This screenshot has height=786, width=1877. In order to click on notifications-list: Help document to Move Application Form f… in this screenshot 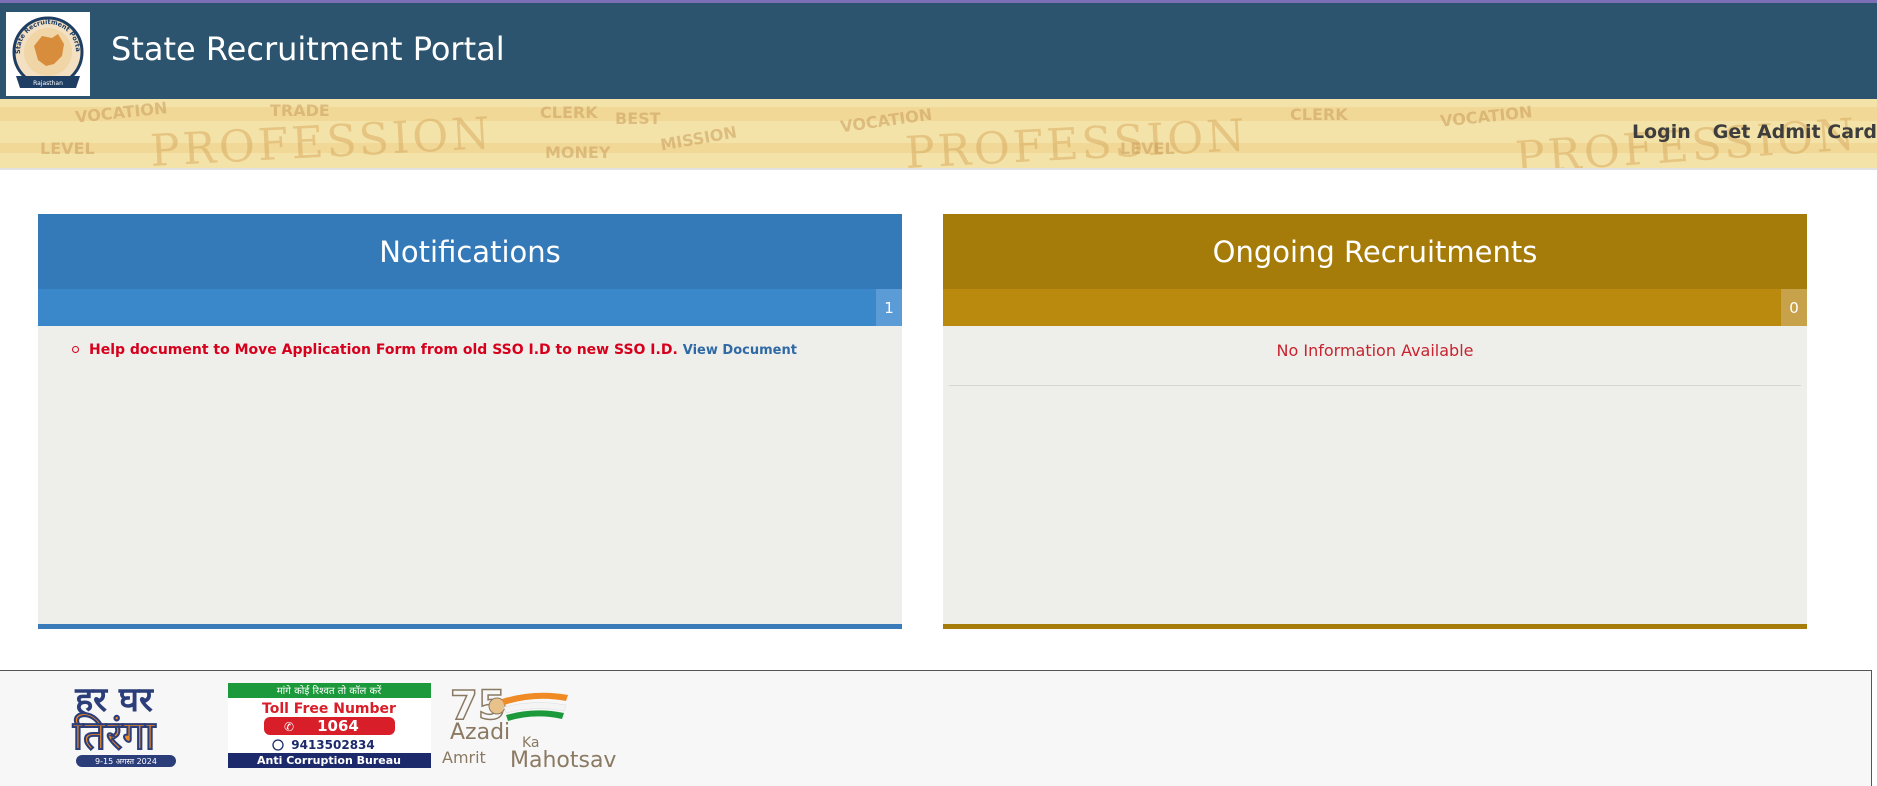, I will do `click(470, 350)`.